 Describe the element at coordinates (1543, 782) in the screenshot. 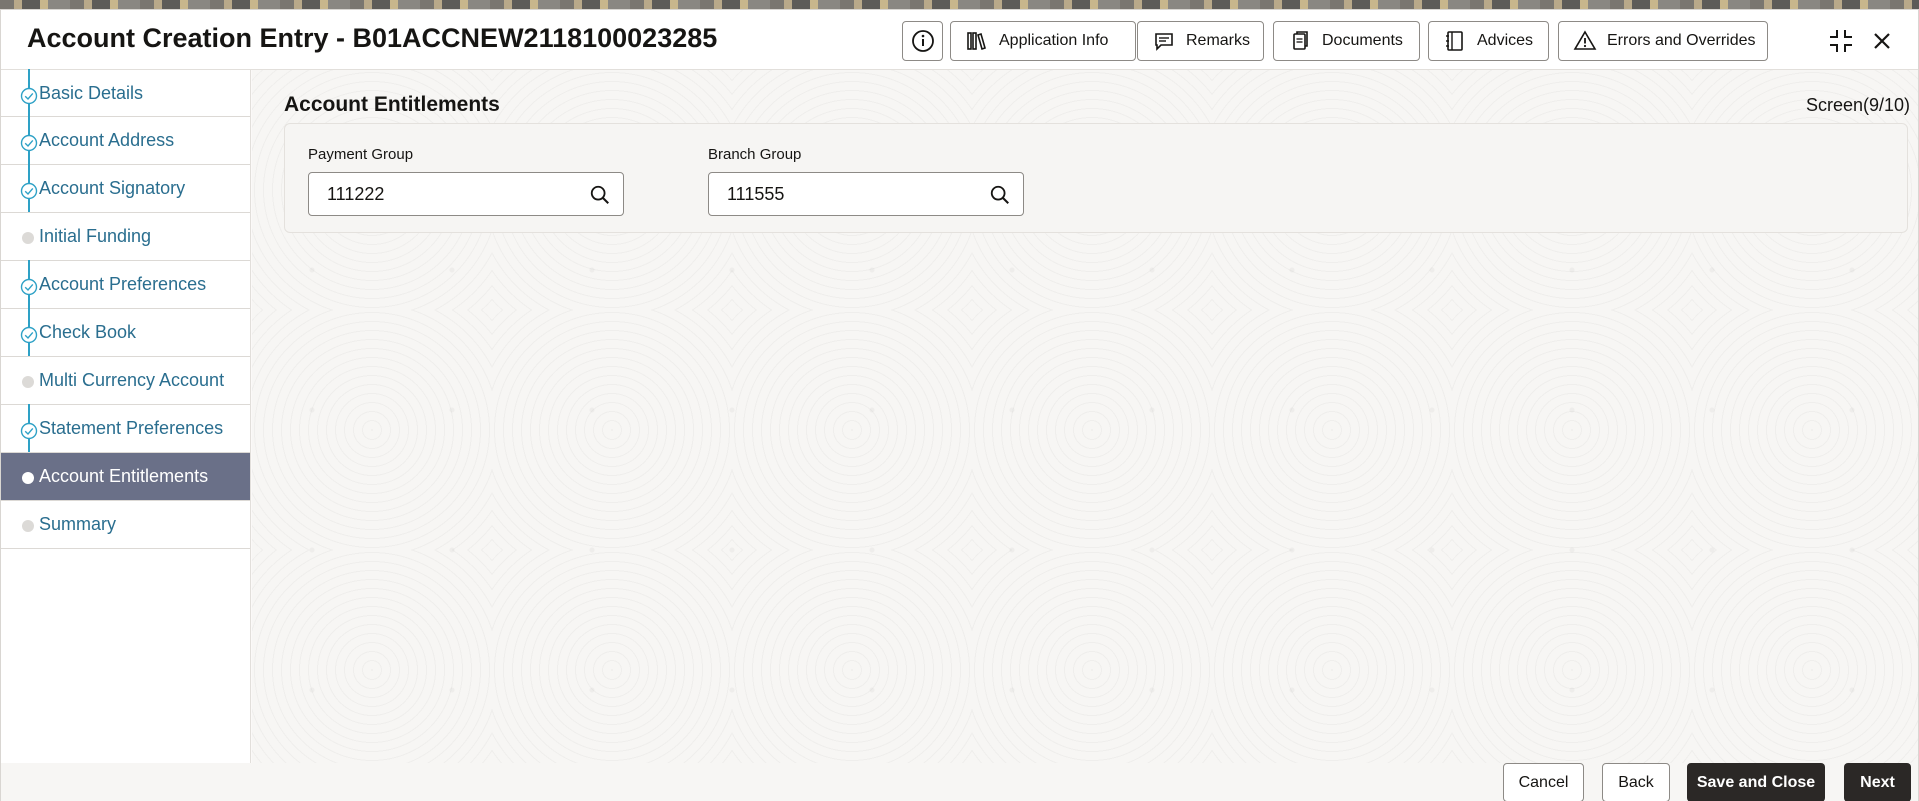

I see `cancel-button: Cancel` at that location.